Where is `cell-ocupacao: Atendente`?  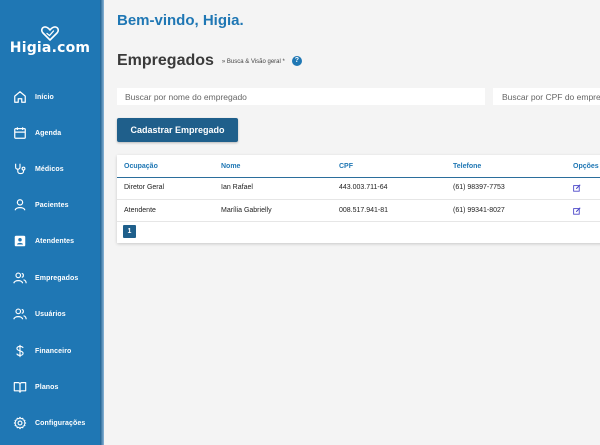
cell-ocupacao: Atendente is located at coordinates (140, 210).